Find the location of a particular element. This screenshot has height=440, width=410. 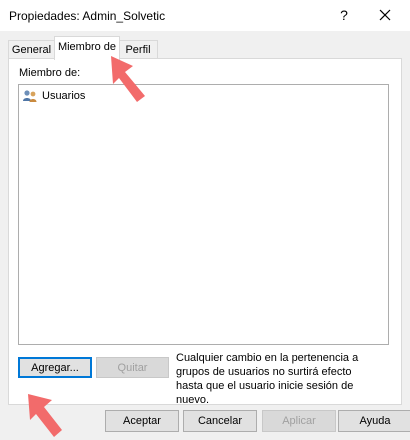

group-users-icon is located at coordinates (30, 96).